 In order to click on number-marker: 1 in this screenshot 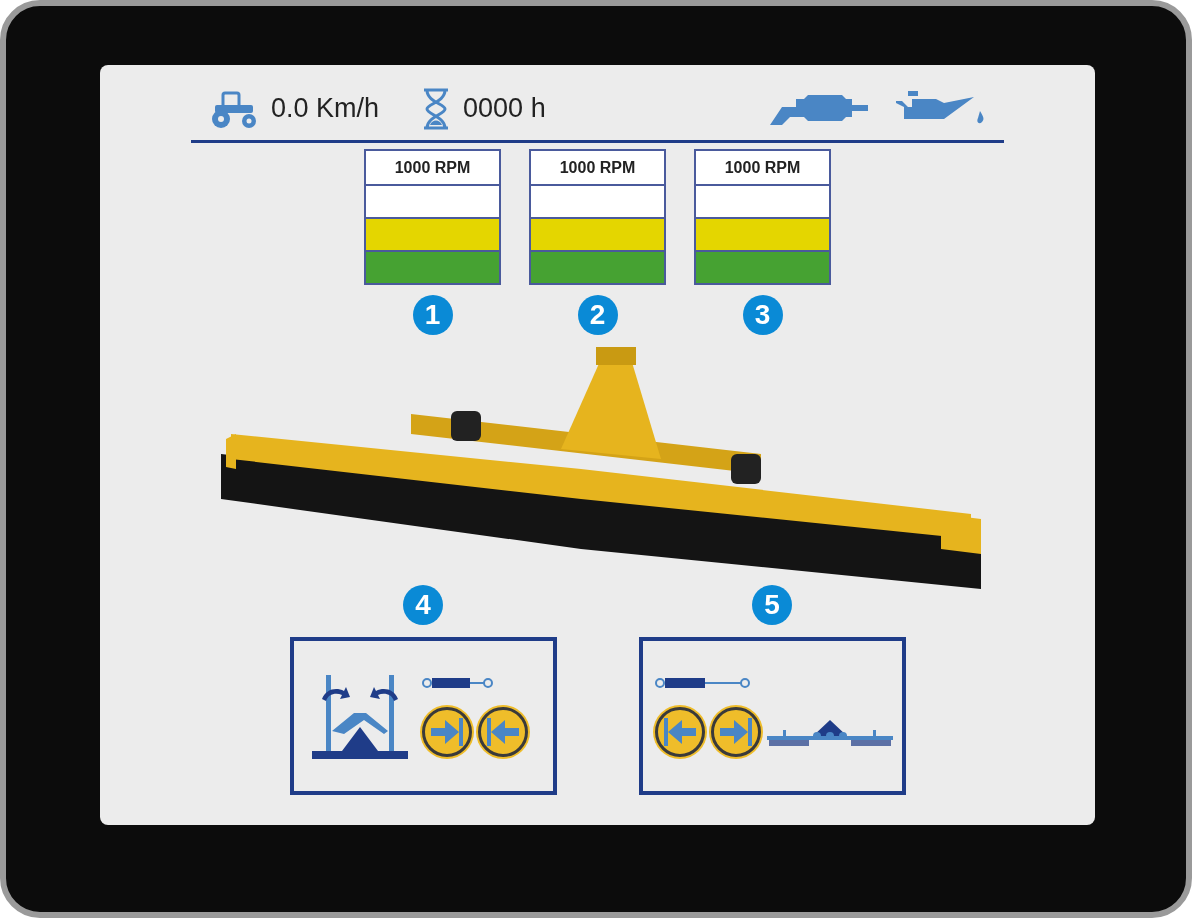, I will do `click(432, 315)`.